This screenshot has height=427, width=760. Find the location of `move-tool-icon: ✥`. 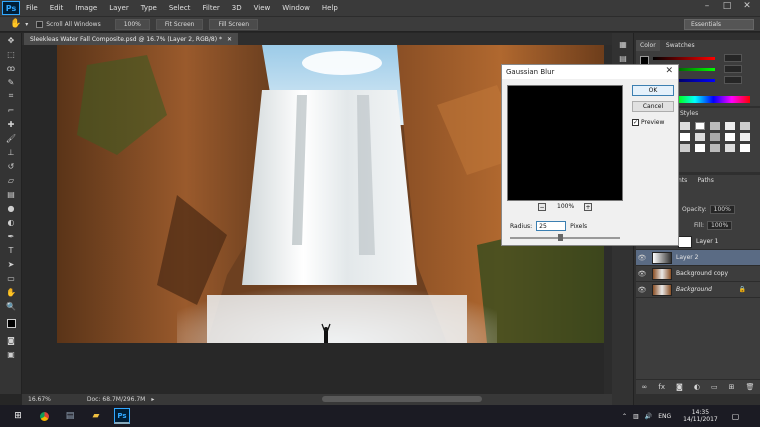

move-tool-icon: ✥ is located at coordinates (11, 40).